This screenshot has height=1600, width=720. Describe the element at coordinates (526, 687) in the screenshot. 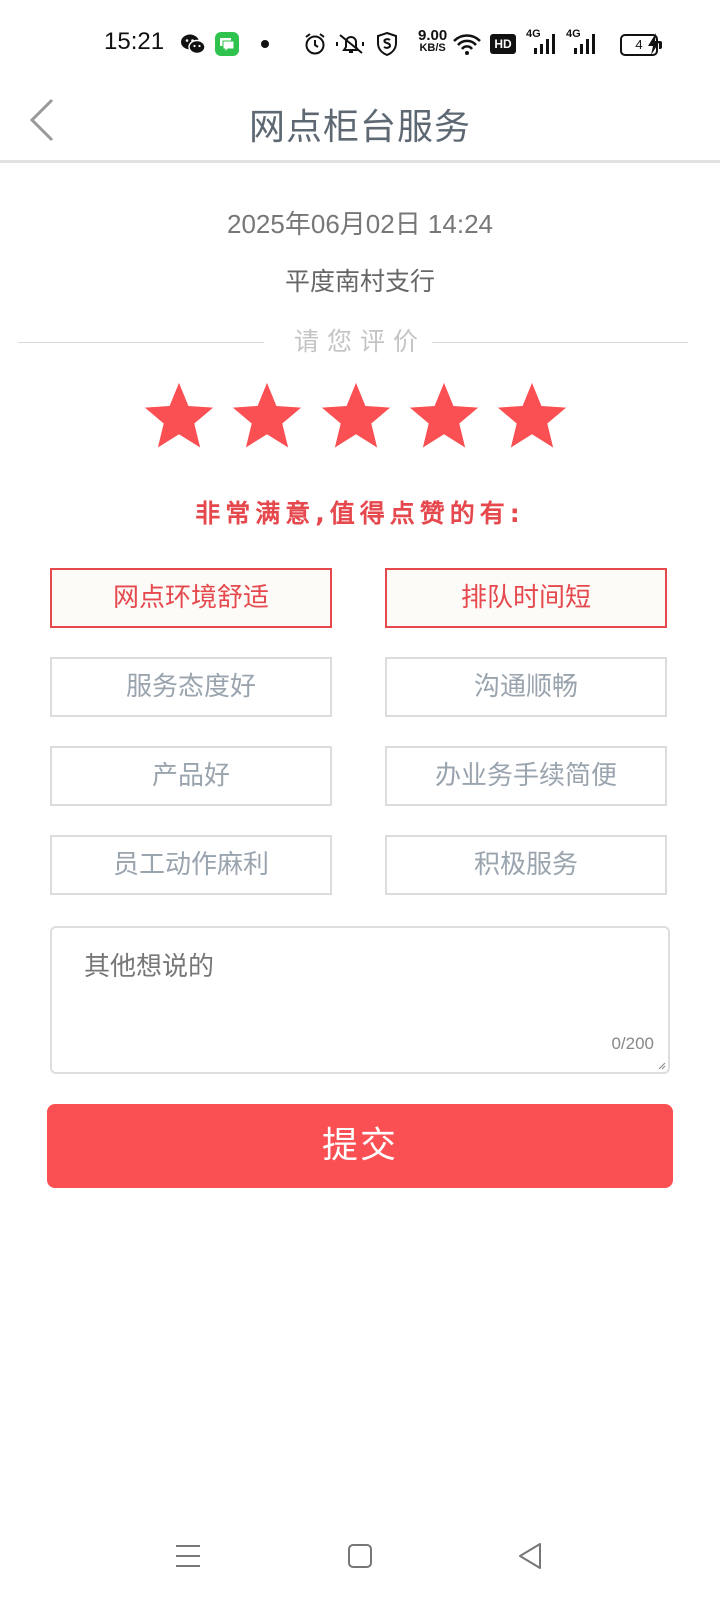

I see `tag-option: 沟通顺畅` at that location.